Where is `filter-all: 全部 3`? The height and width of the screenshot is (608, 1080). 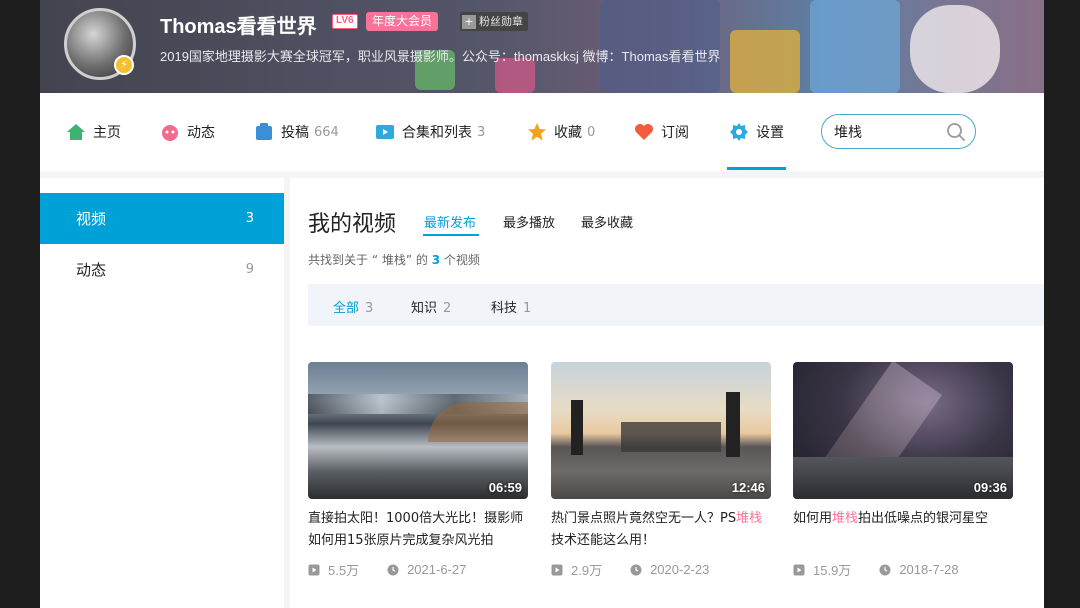 filter-all: 全部 3 is located at coordinates (353, 306).